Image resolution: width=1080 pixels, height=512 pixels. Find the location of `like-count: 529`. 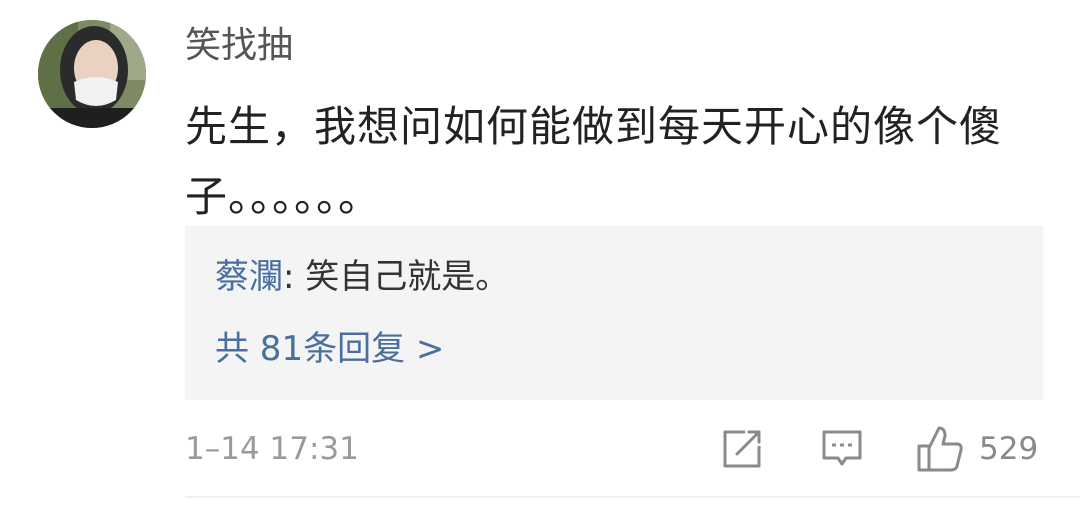

like-count: 529 is located at coordinates (1009, 449).